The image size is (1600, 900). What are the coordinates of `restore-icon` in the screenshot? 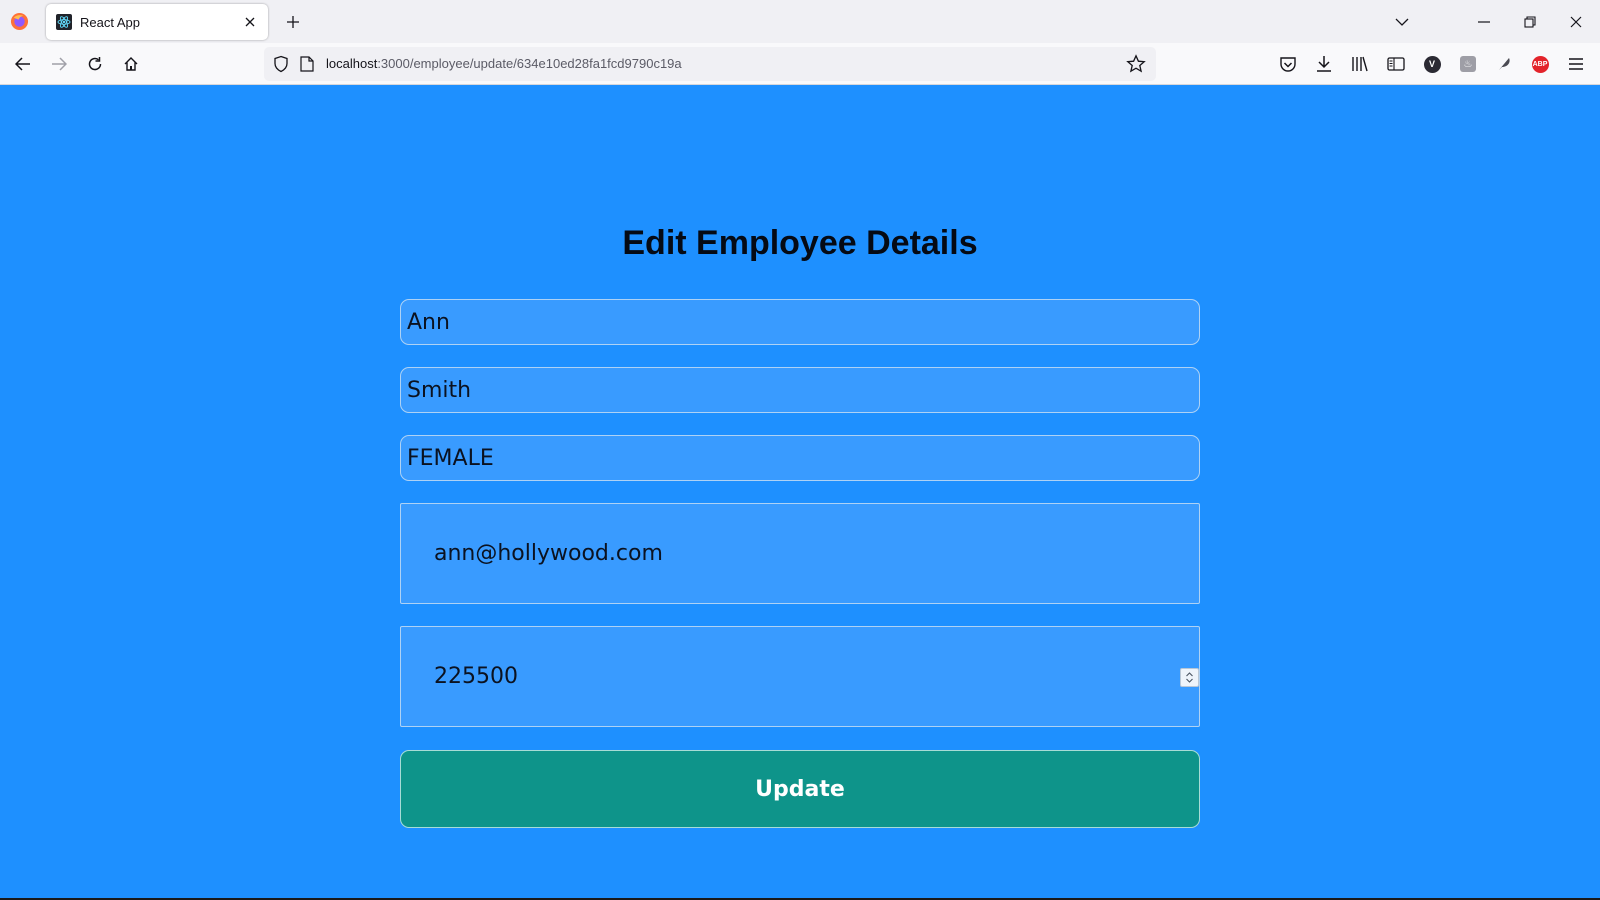 It's located at (1530, 22).